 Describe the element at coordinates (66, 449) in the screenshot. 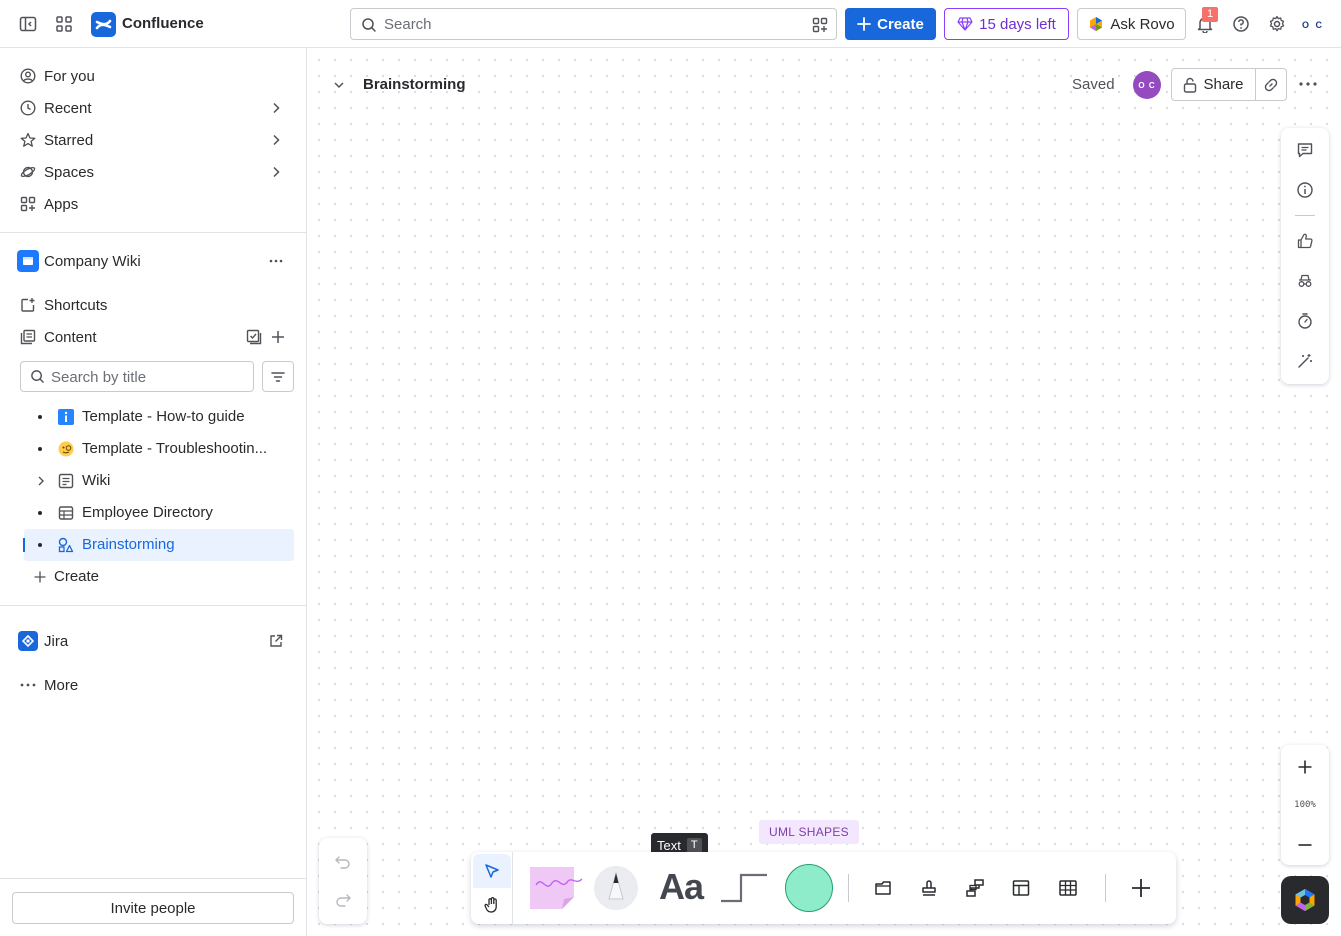

I see `face-monocle-emoji-icon` at that location.